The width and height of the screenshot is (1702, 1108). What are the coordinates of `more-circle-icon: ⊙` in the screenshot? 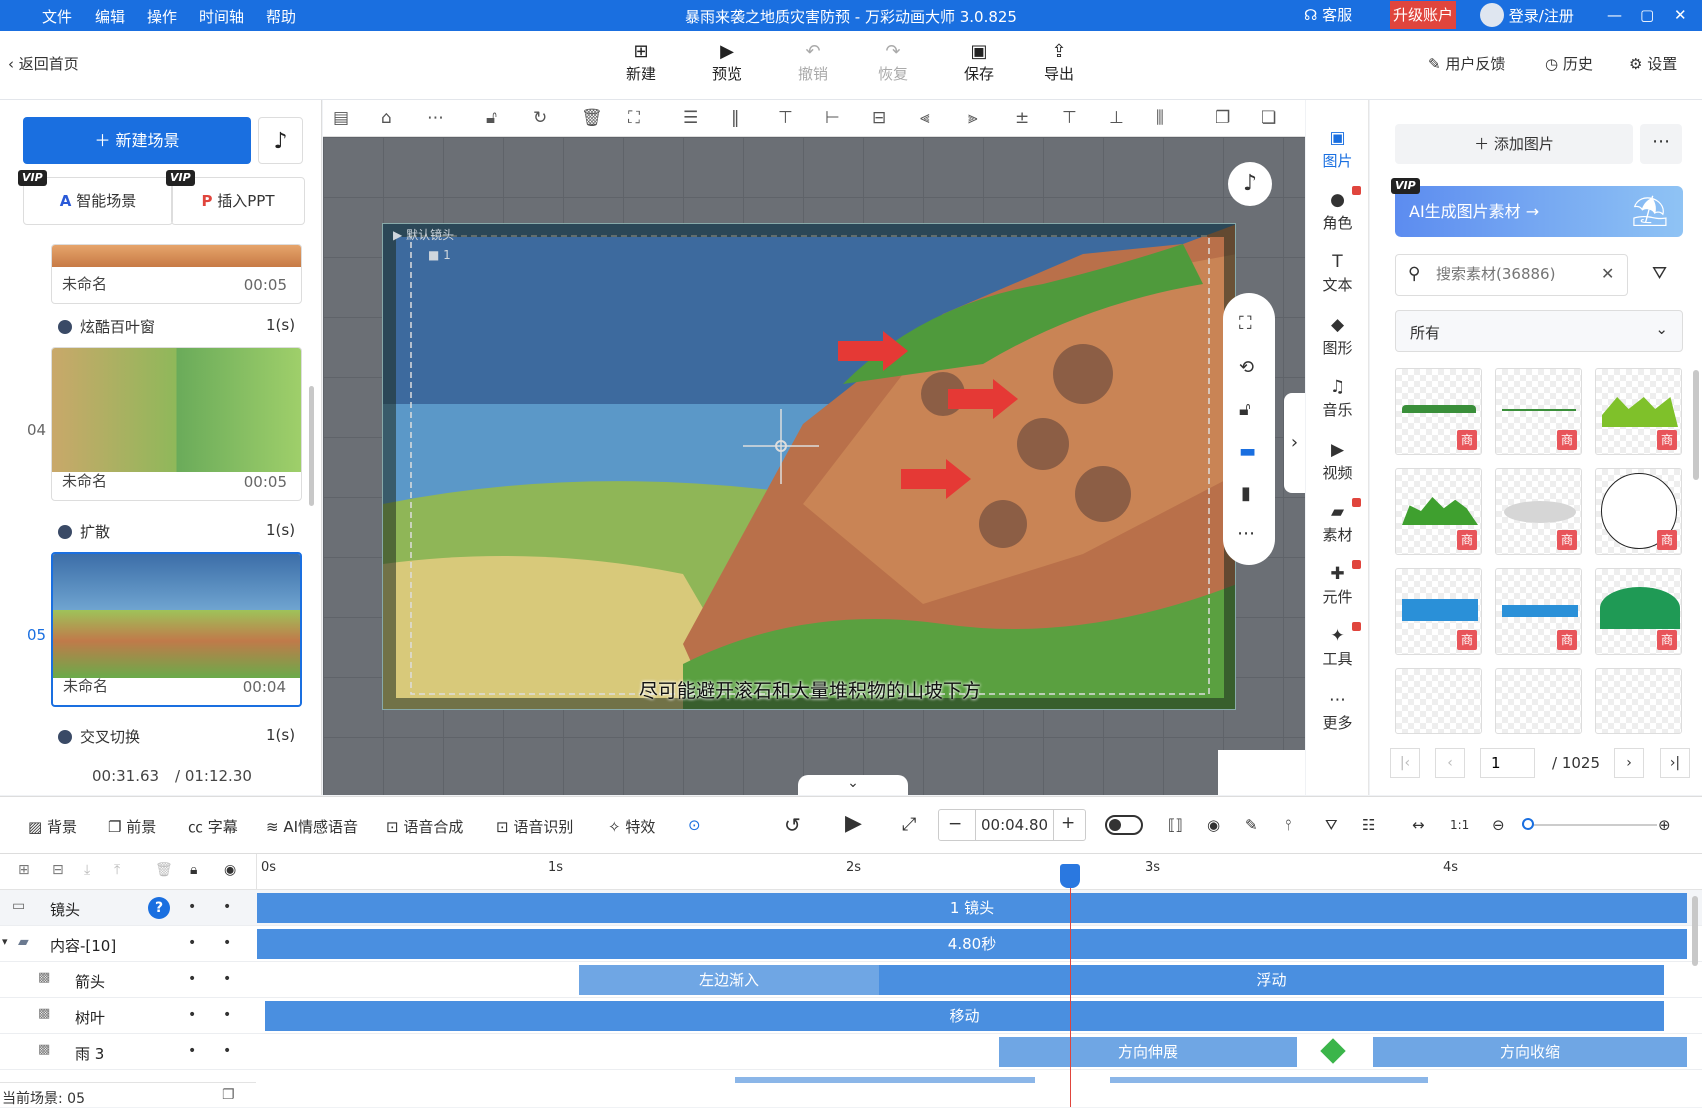 It's located at (694, 825).